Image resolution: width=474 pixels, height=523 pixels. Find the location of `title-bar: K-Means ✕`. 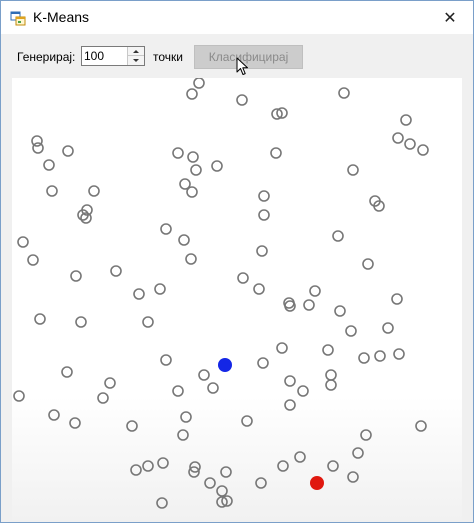

title-bar: K-Means ✕ is located at coordinates (237, 17).